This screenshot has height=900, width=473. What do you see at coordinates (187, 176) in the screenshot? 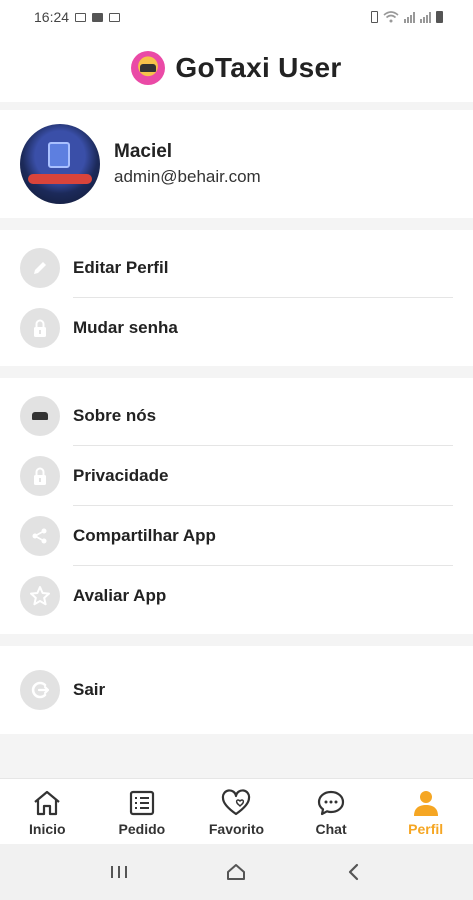
I see `profile-email: admin@behair.com` at bounding box center [187, 176].